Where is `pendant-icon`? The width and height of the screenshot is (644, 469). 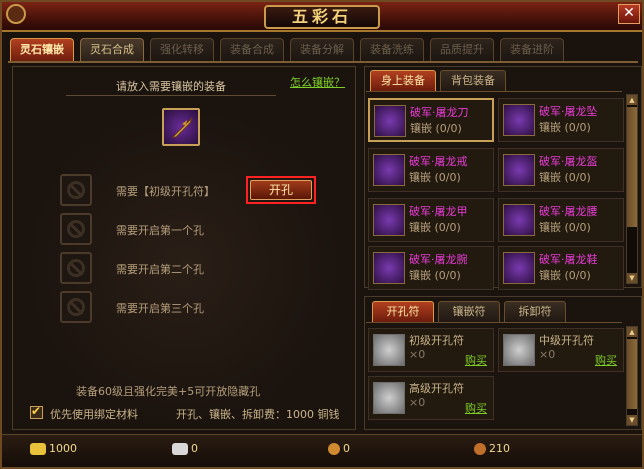 pendant-icon is located at coordinates (519, 120).